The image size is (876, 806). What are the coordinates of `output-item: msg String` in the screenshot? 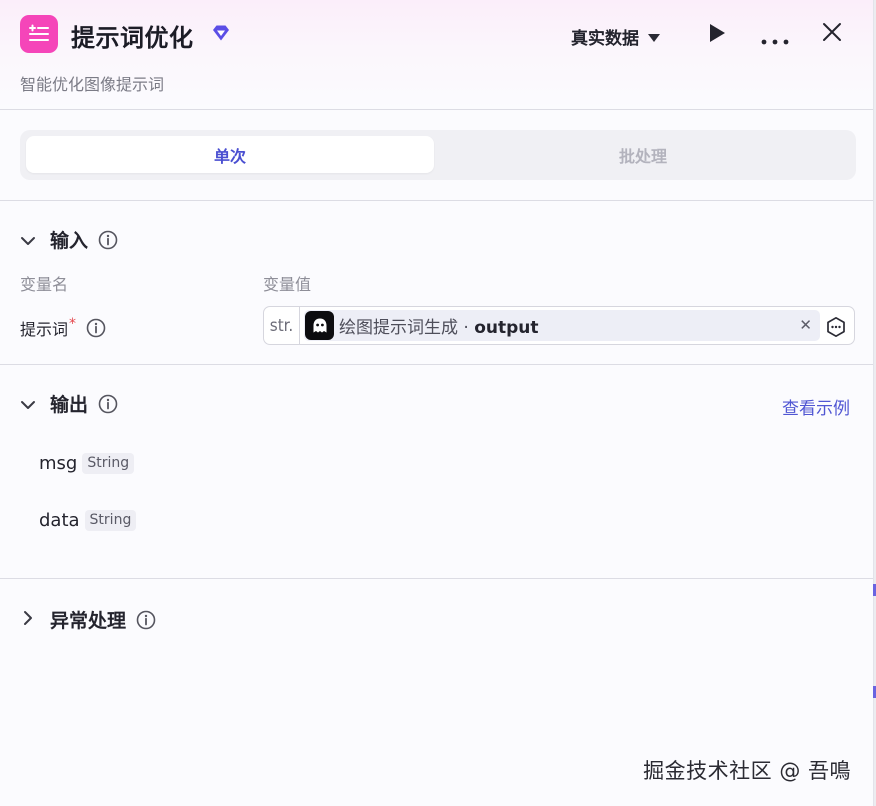 It's located at (87, 463).